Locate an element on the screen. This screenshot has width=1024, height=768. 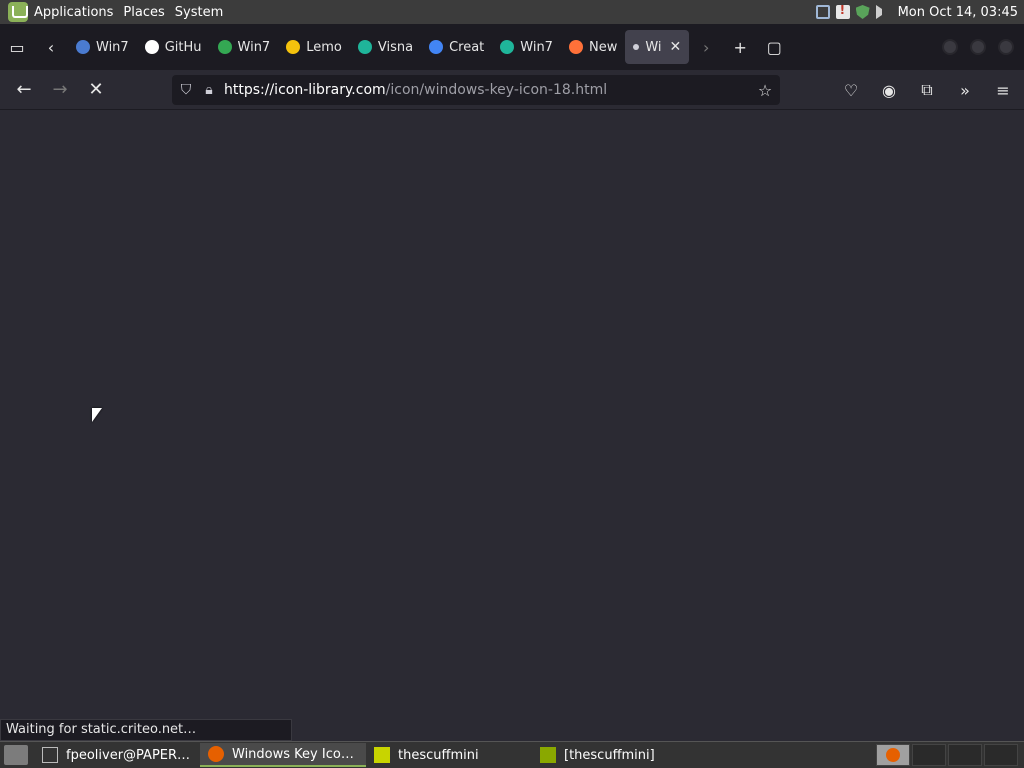
tab: GitHu is located at coordinates (173, 47).